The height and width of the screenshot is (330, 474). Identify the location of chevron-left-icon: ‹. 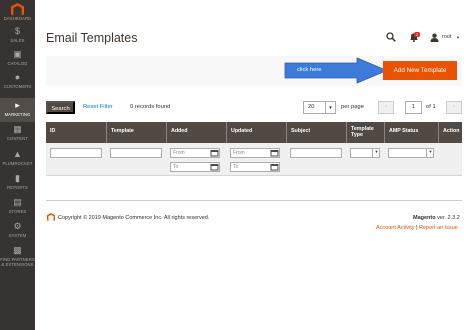
(386, 107).